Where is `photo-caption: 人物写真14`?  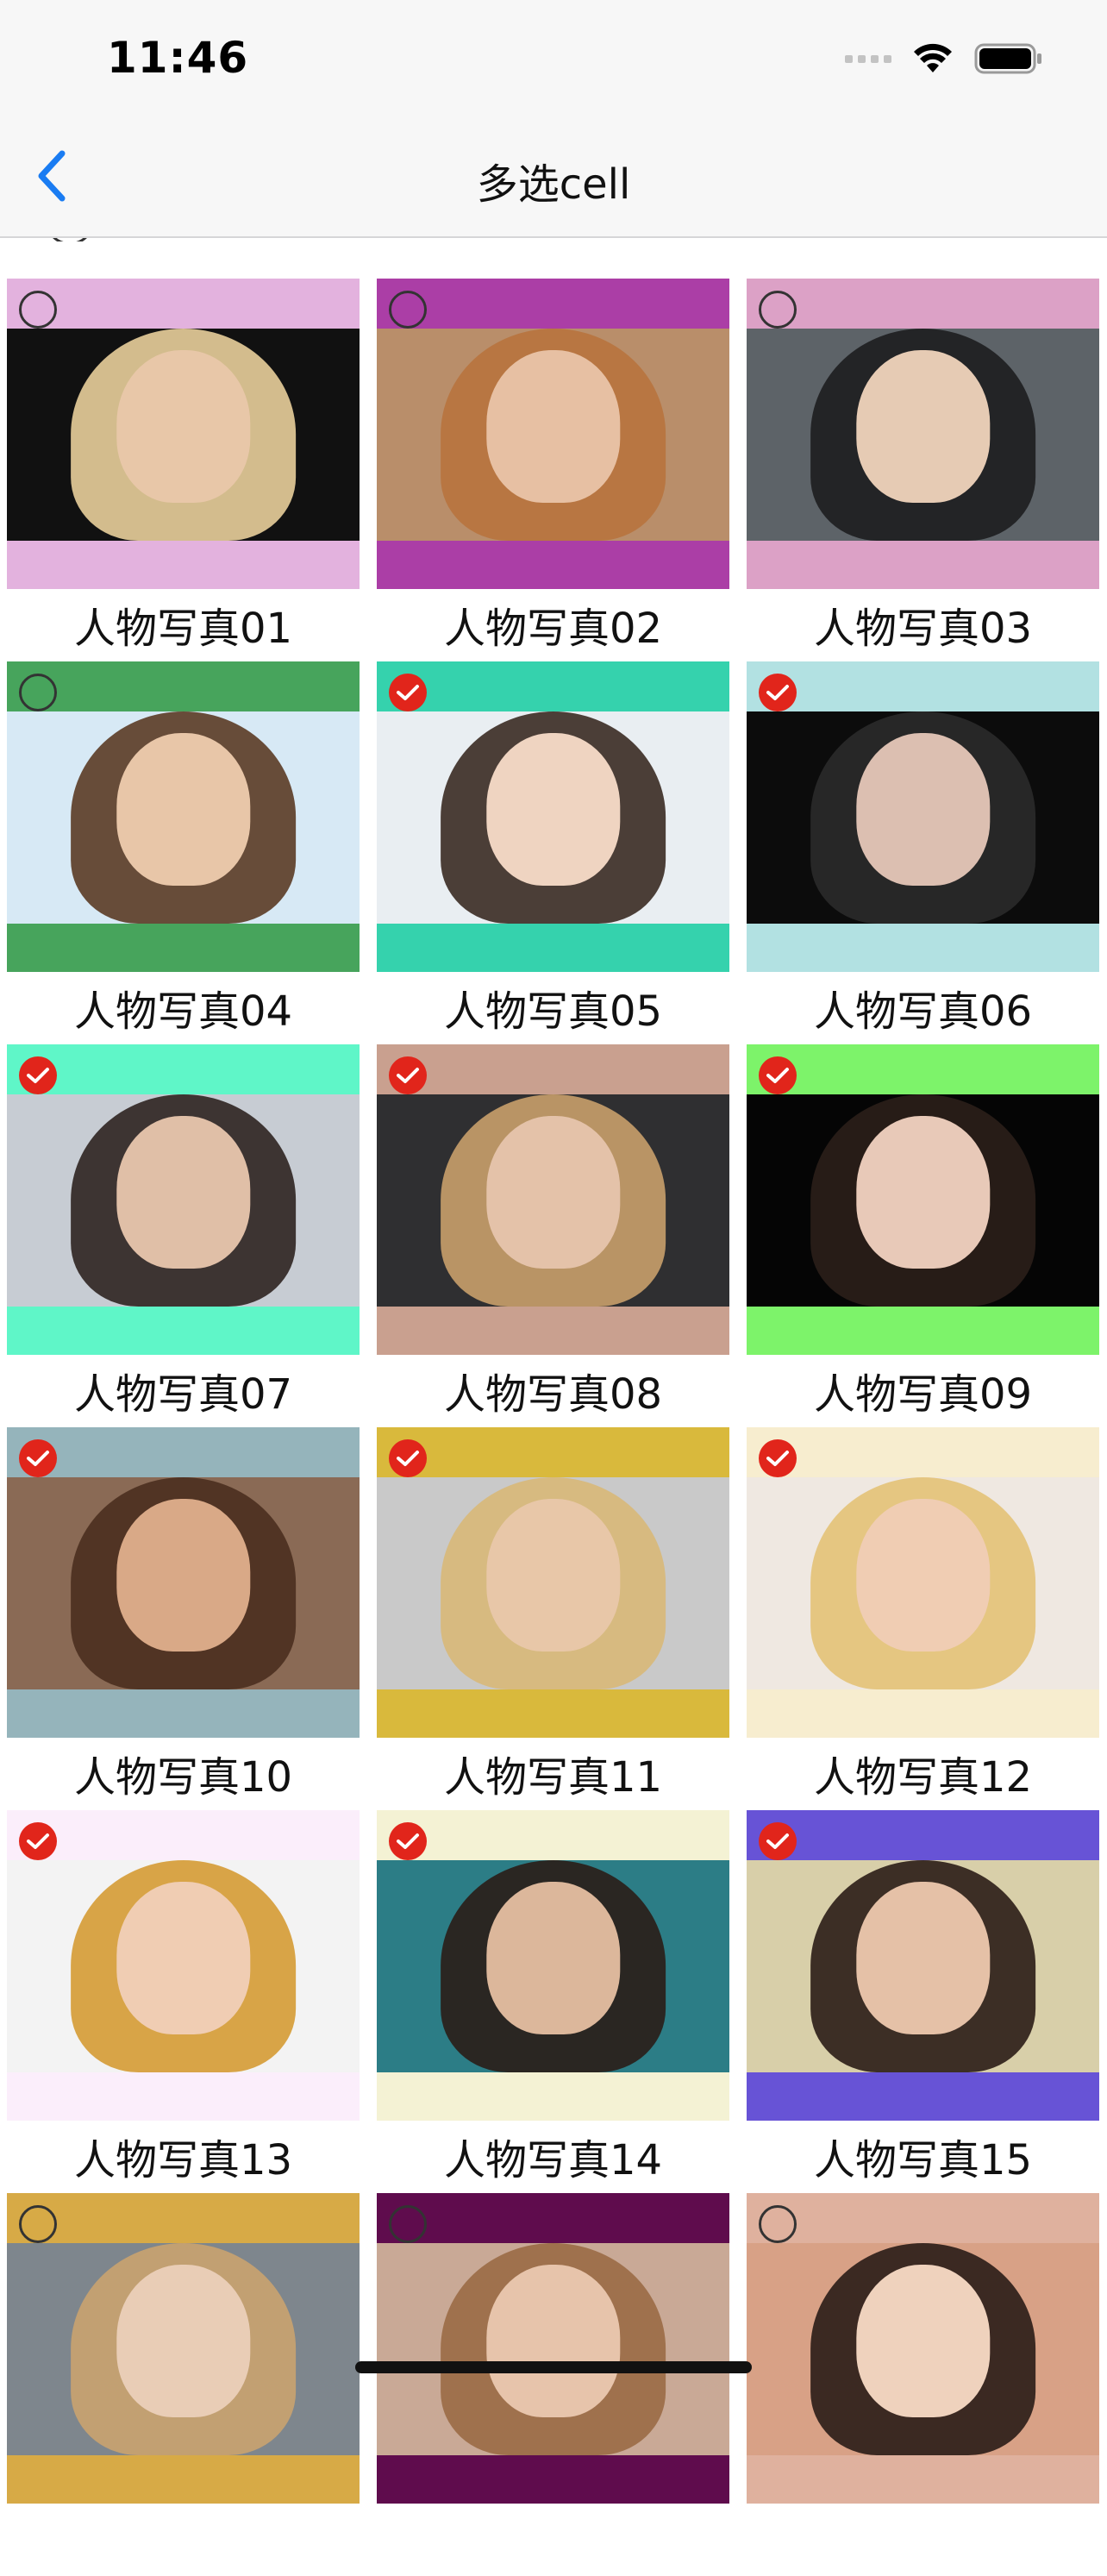 photo-caption: 人物写真14 is located at coordinates (553, 2160).